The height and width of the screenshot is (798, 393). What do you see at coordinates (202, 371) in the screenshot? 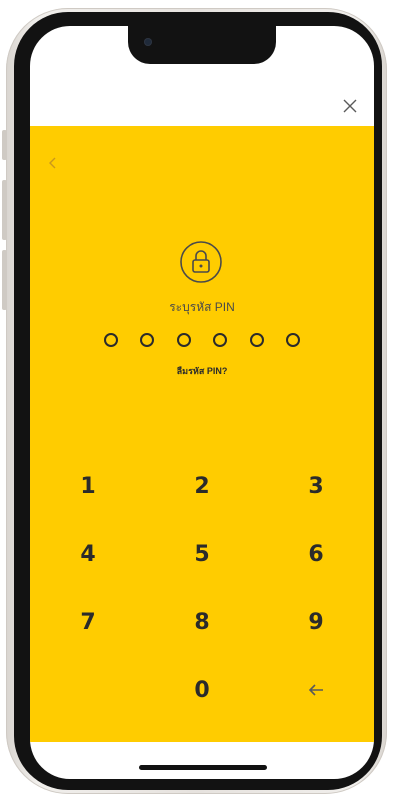
I see `forgot-pin-link: ลืมรหัส PIN?` at bounding box center [202, 371].